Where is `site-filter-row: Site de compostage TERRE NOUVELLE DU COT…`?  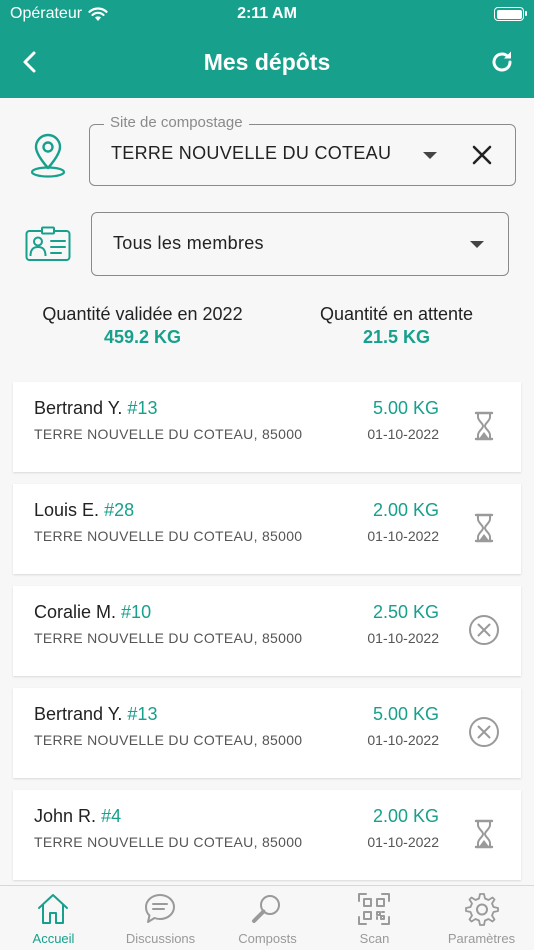
site-filter-row: Site de compostage TERRE NOUVELLE DU COT… is located at coordinates (267, 150).